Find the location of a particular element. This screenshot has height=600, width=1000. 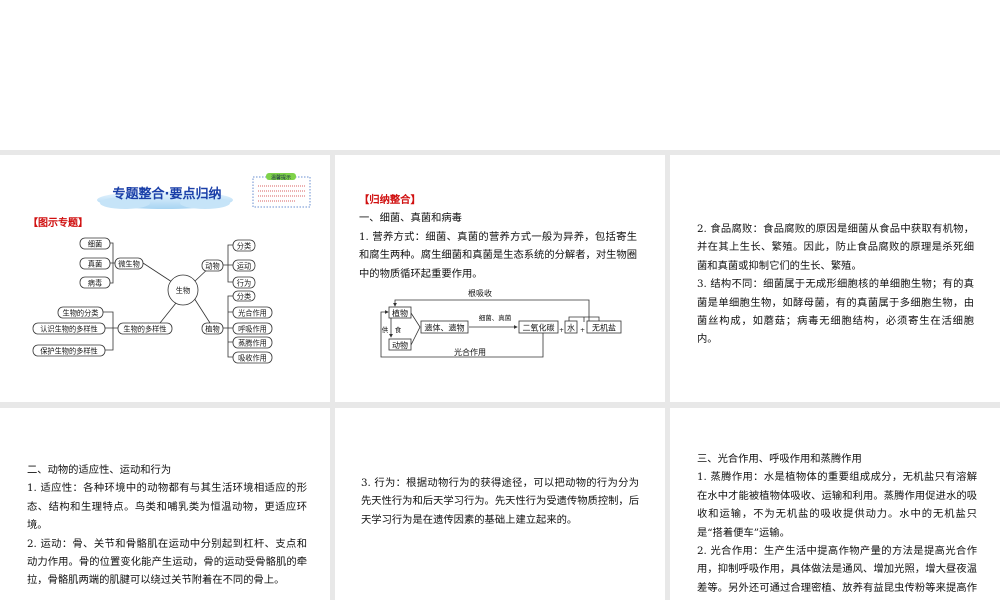

box-plant: 植物 is located at coordinates (400, 313).